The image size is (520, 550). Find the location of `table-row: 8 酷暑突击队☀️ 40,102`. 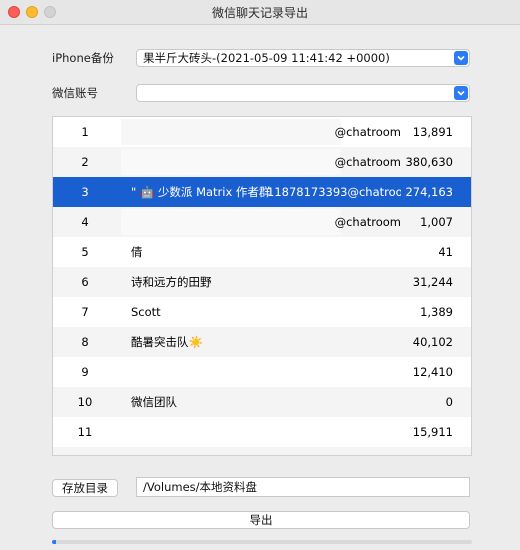

table-row: 8 酷暑突击队☀️ 40,102 is located at coordinates (262, 342).